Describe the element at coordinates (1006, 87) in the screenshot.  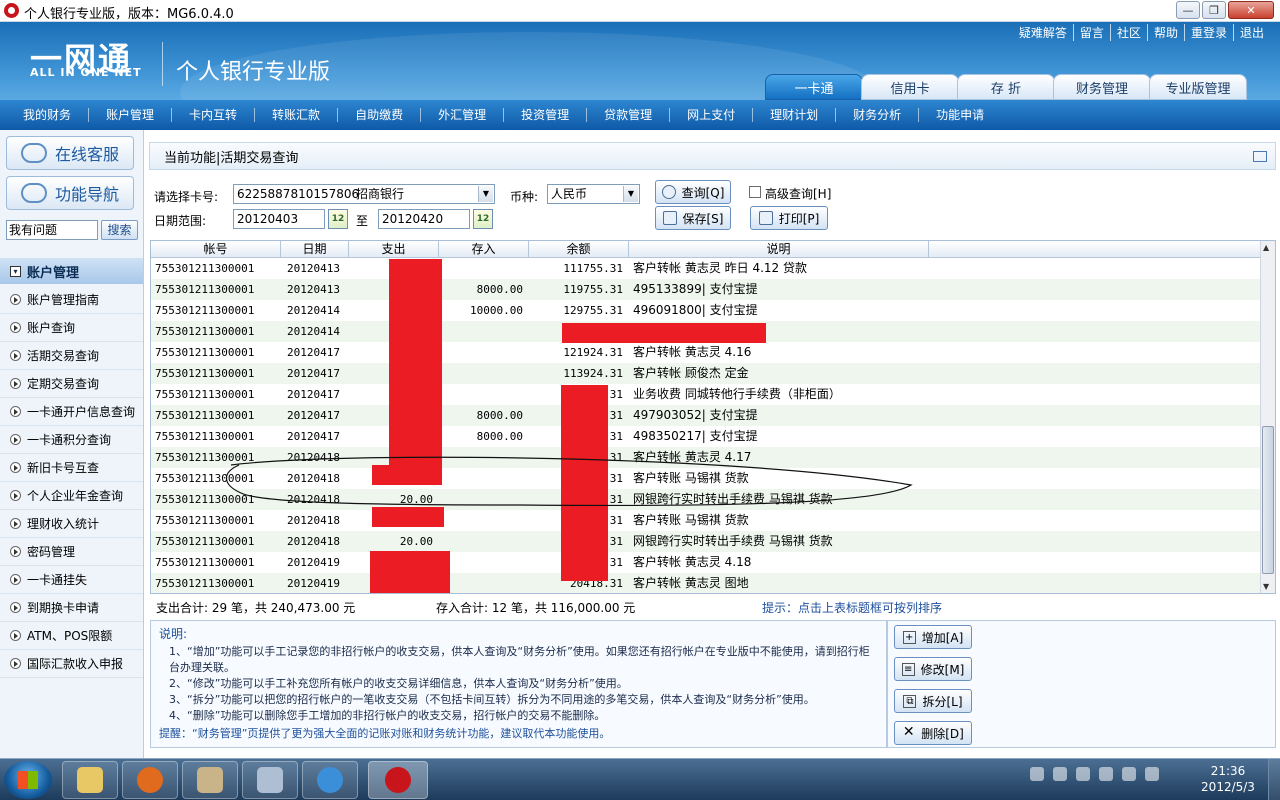
I see `tab-passbook: 存 折` at that location.